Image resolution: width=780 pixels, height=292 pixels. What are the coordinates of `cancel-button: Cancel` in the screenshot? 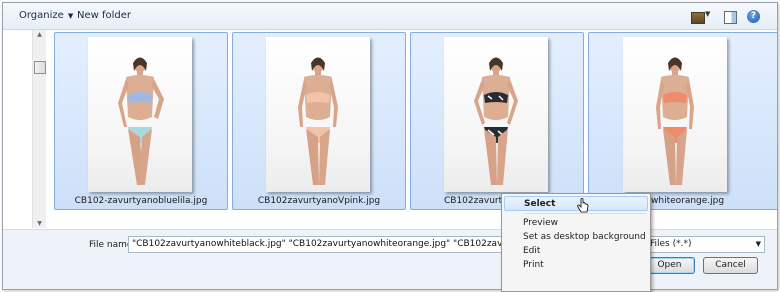 It's located at (730, 265).